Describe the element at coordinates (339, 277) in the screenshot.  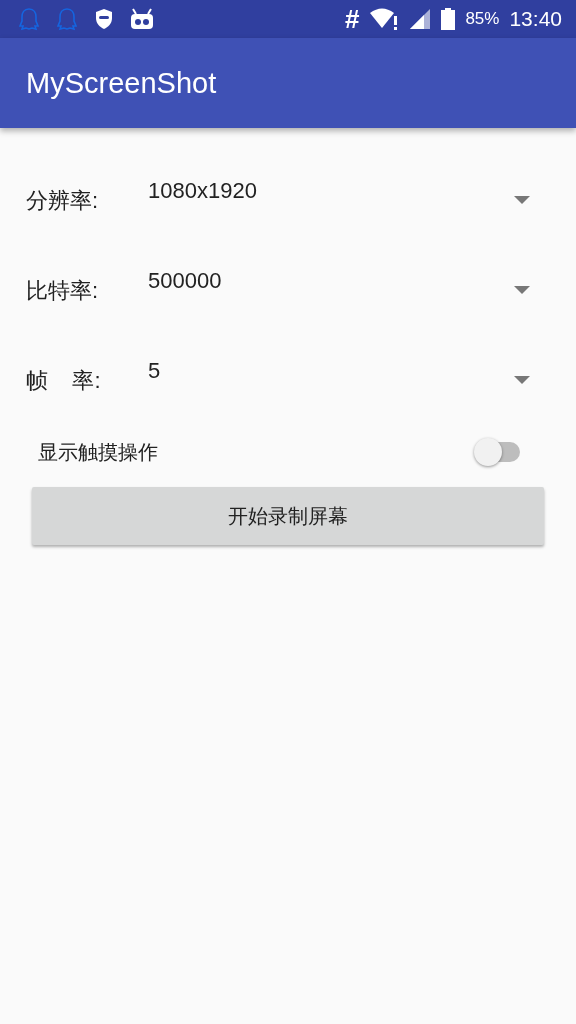
I see `dropdown: 500000` at that location.